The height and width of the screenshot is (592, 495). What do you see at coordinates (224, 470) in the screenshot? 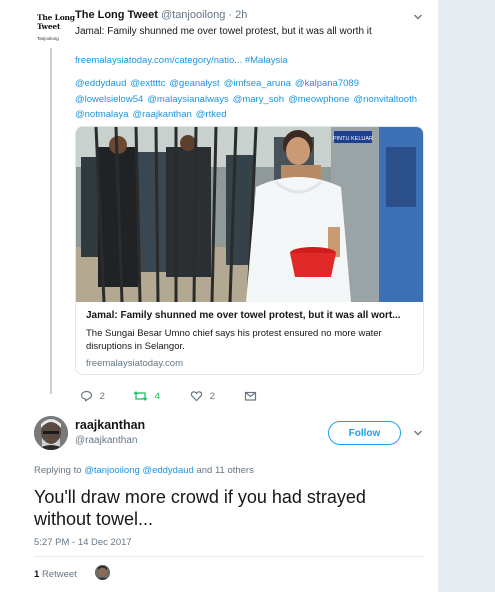
I see `replying-suffix: and 11 others` at bounding box center [224, 470].